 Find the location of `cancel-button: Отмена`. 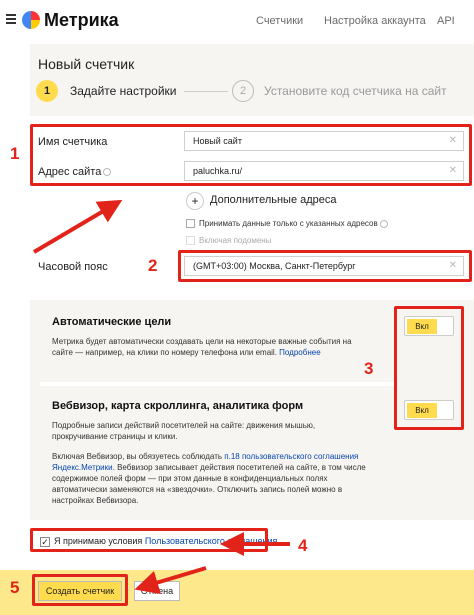

cancel-button: Отмена is located at coordinates (157, 591).